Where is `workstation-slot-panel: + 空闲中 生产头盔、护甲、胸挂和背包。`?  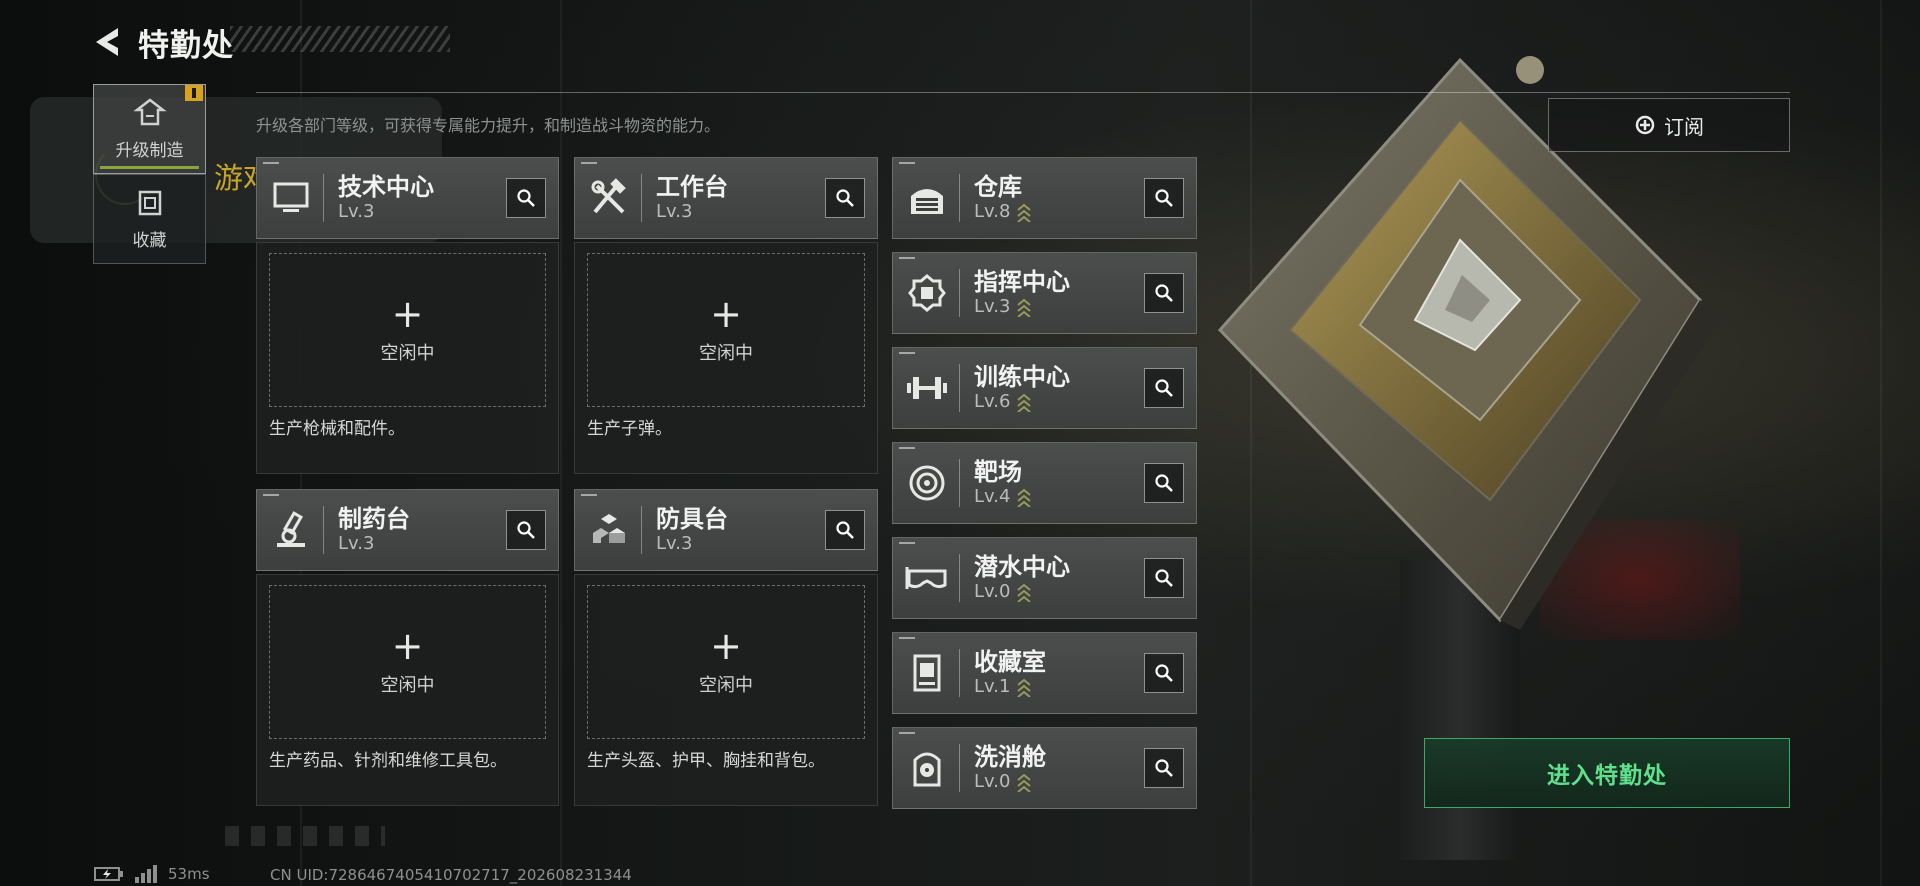 workstation-slot-panel: + 空闲中 生产头盔、护甲、胸挂和背包。 is located at coordinates (726, 690).